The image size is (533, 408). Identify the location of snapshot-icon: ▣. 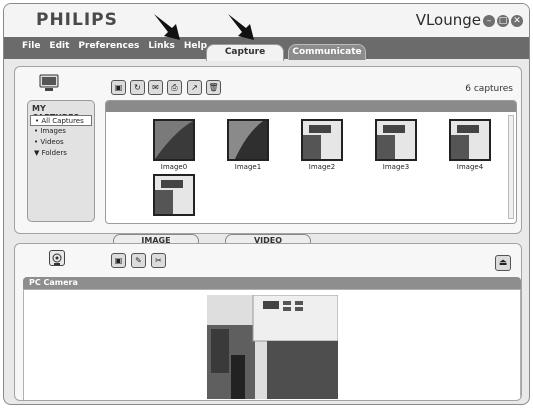
(118, 260).